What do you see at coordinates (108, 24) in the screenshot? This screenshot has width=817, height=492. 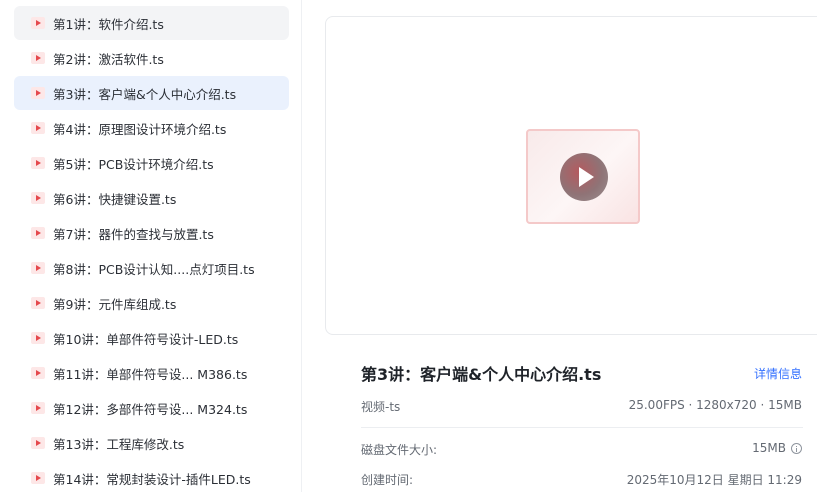 I see `list-item-label: 第1讲：软件介绍.ts` at bounding box center [108, 24].